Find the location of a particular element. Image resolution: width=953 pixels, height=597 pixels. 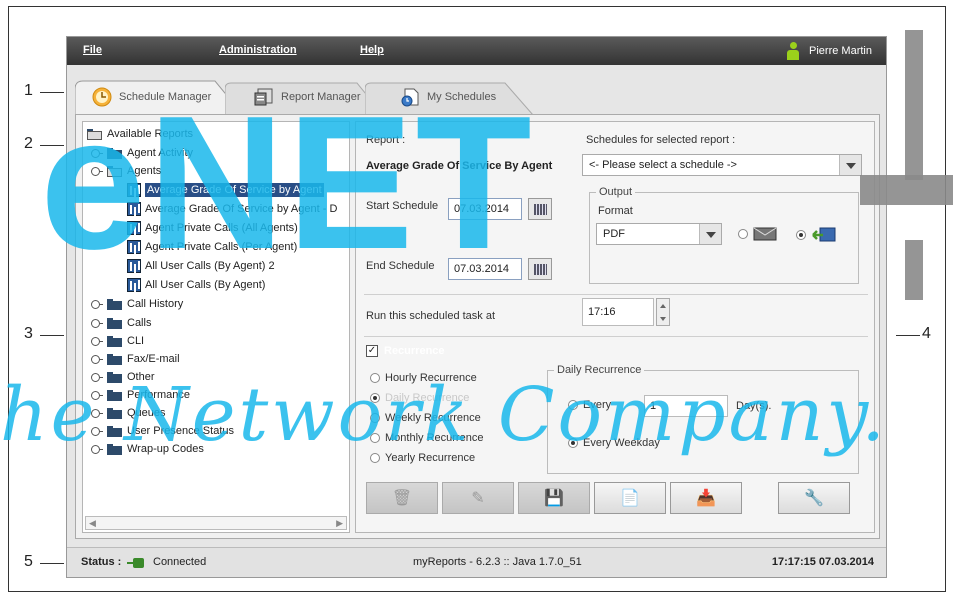

user-icon is located at coordinates (793, 51).